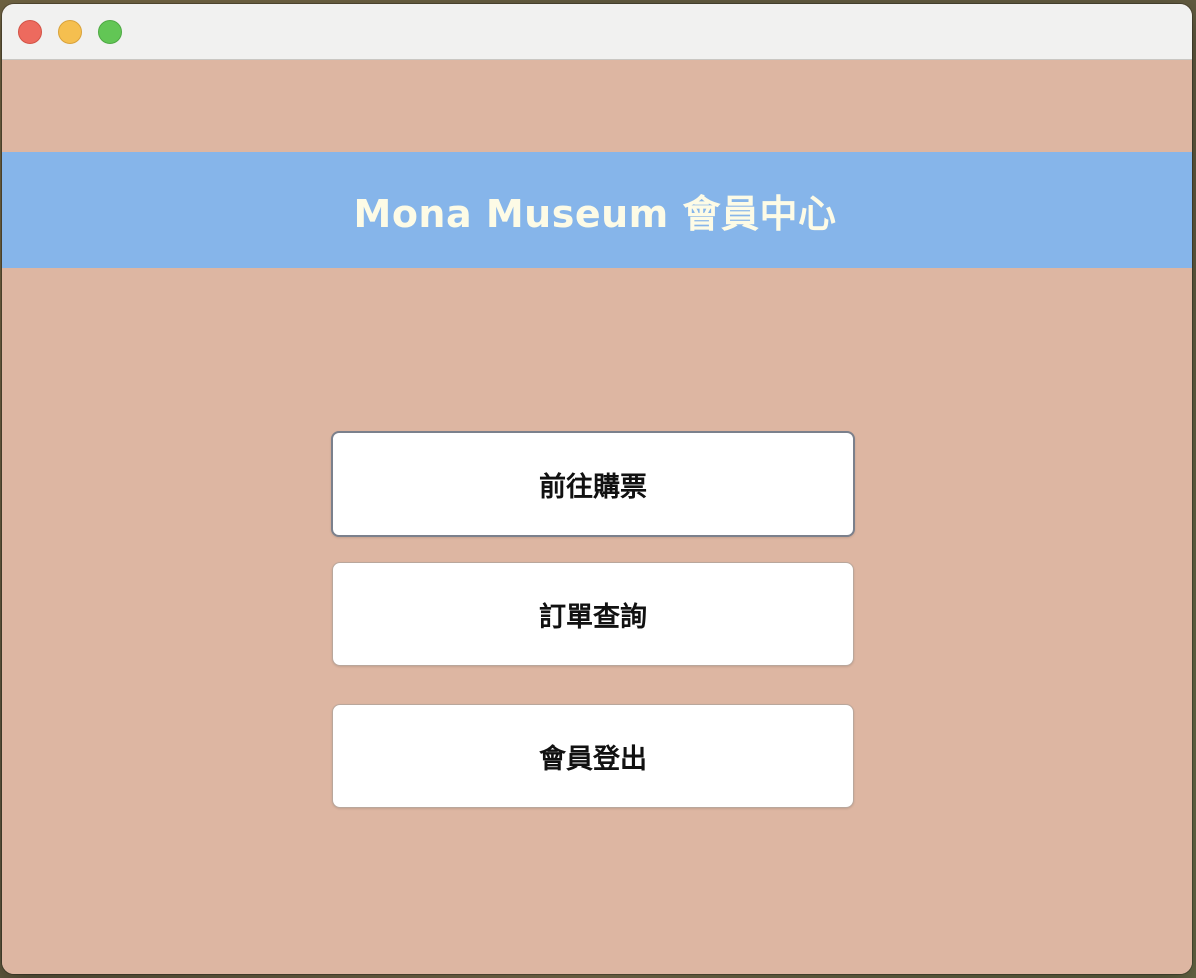  What do you see at coordinates (593, 756) in the screenshot?
I see `logout-button: 會員登出` at bounding box center [593, 756].